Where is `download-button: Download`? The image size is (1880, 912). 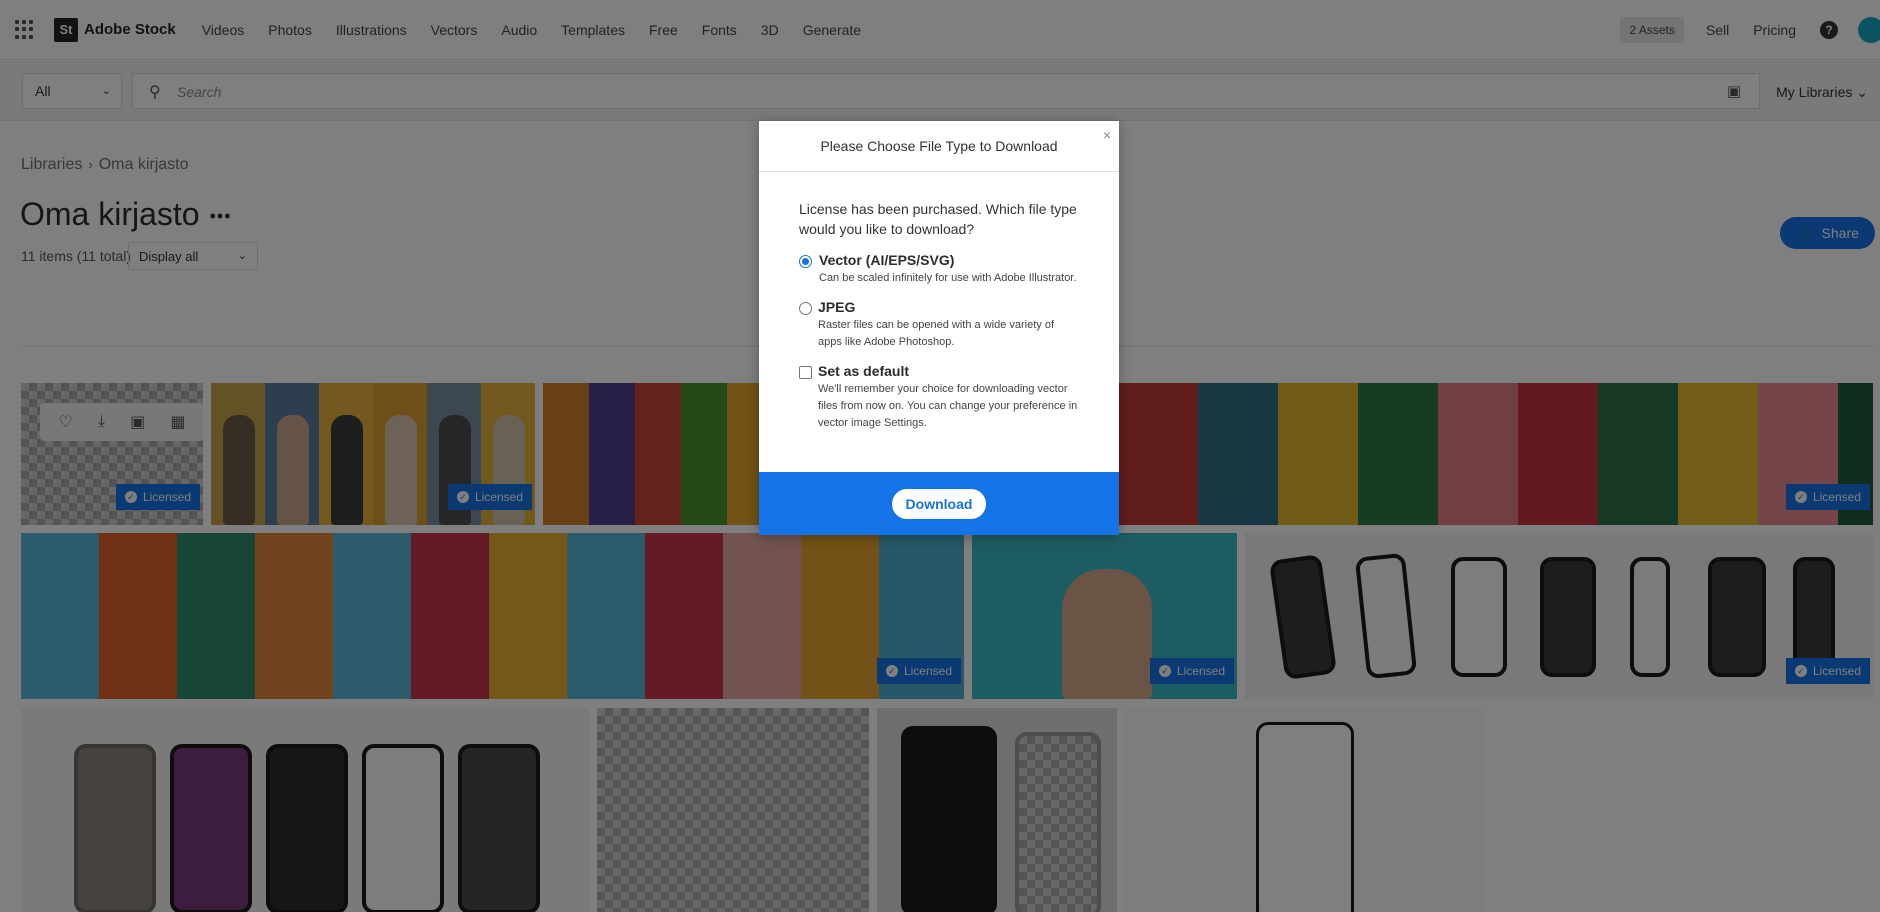
download-button: Download is located at coordinates (939, 503).